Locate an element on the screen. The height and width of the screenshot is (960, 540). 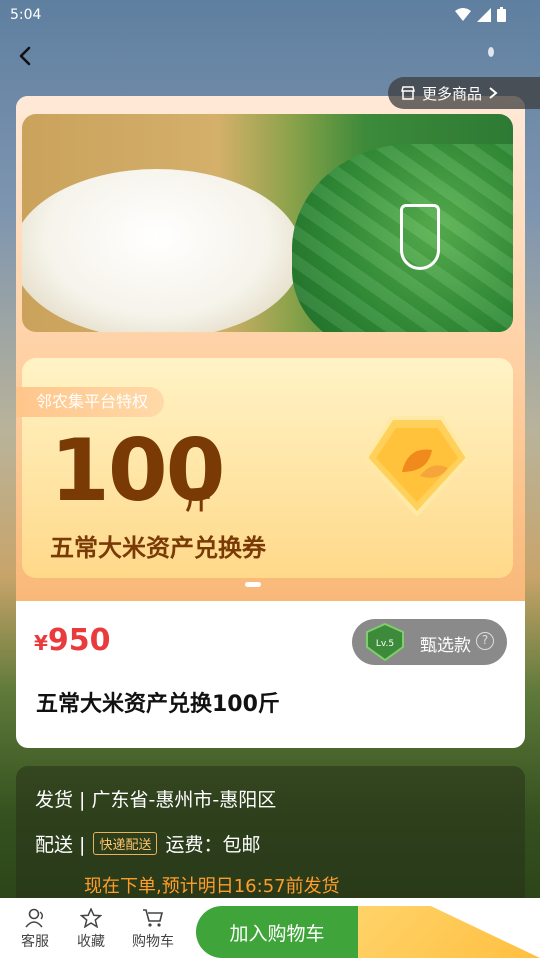
price-row: ¥950 Lv.5 甄选款 ? is located at coordinates (270, 641).